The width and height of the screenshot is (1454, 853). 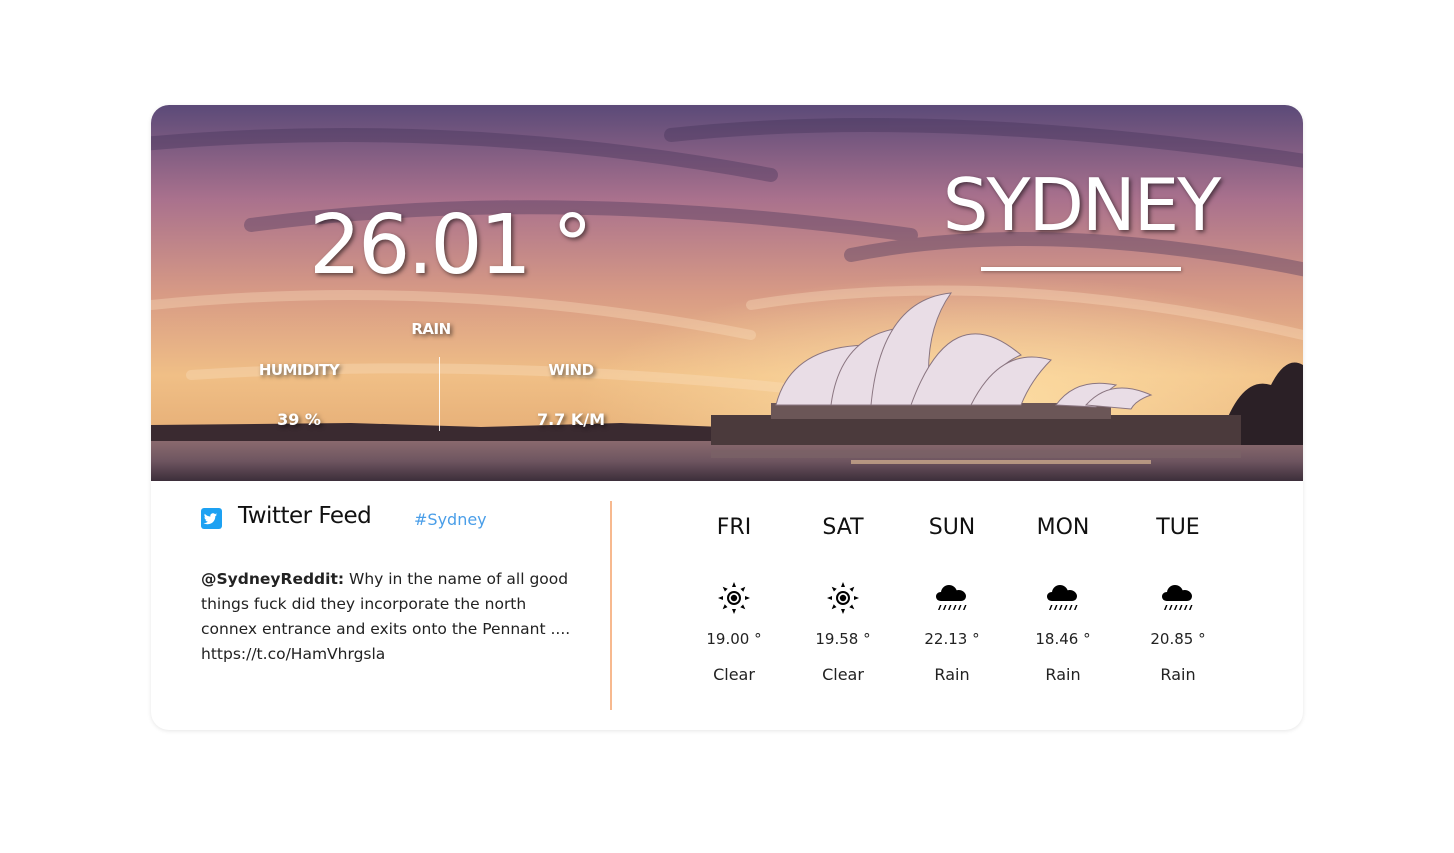 I want to click on forecast-day-label: SAT, so click(x=843, y=527).